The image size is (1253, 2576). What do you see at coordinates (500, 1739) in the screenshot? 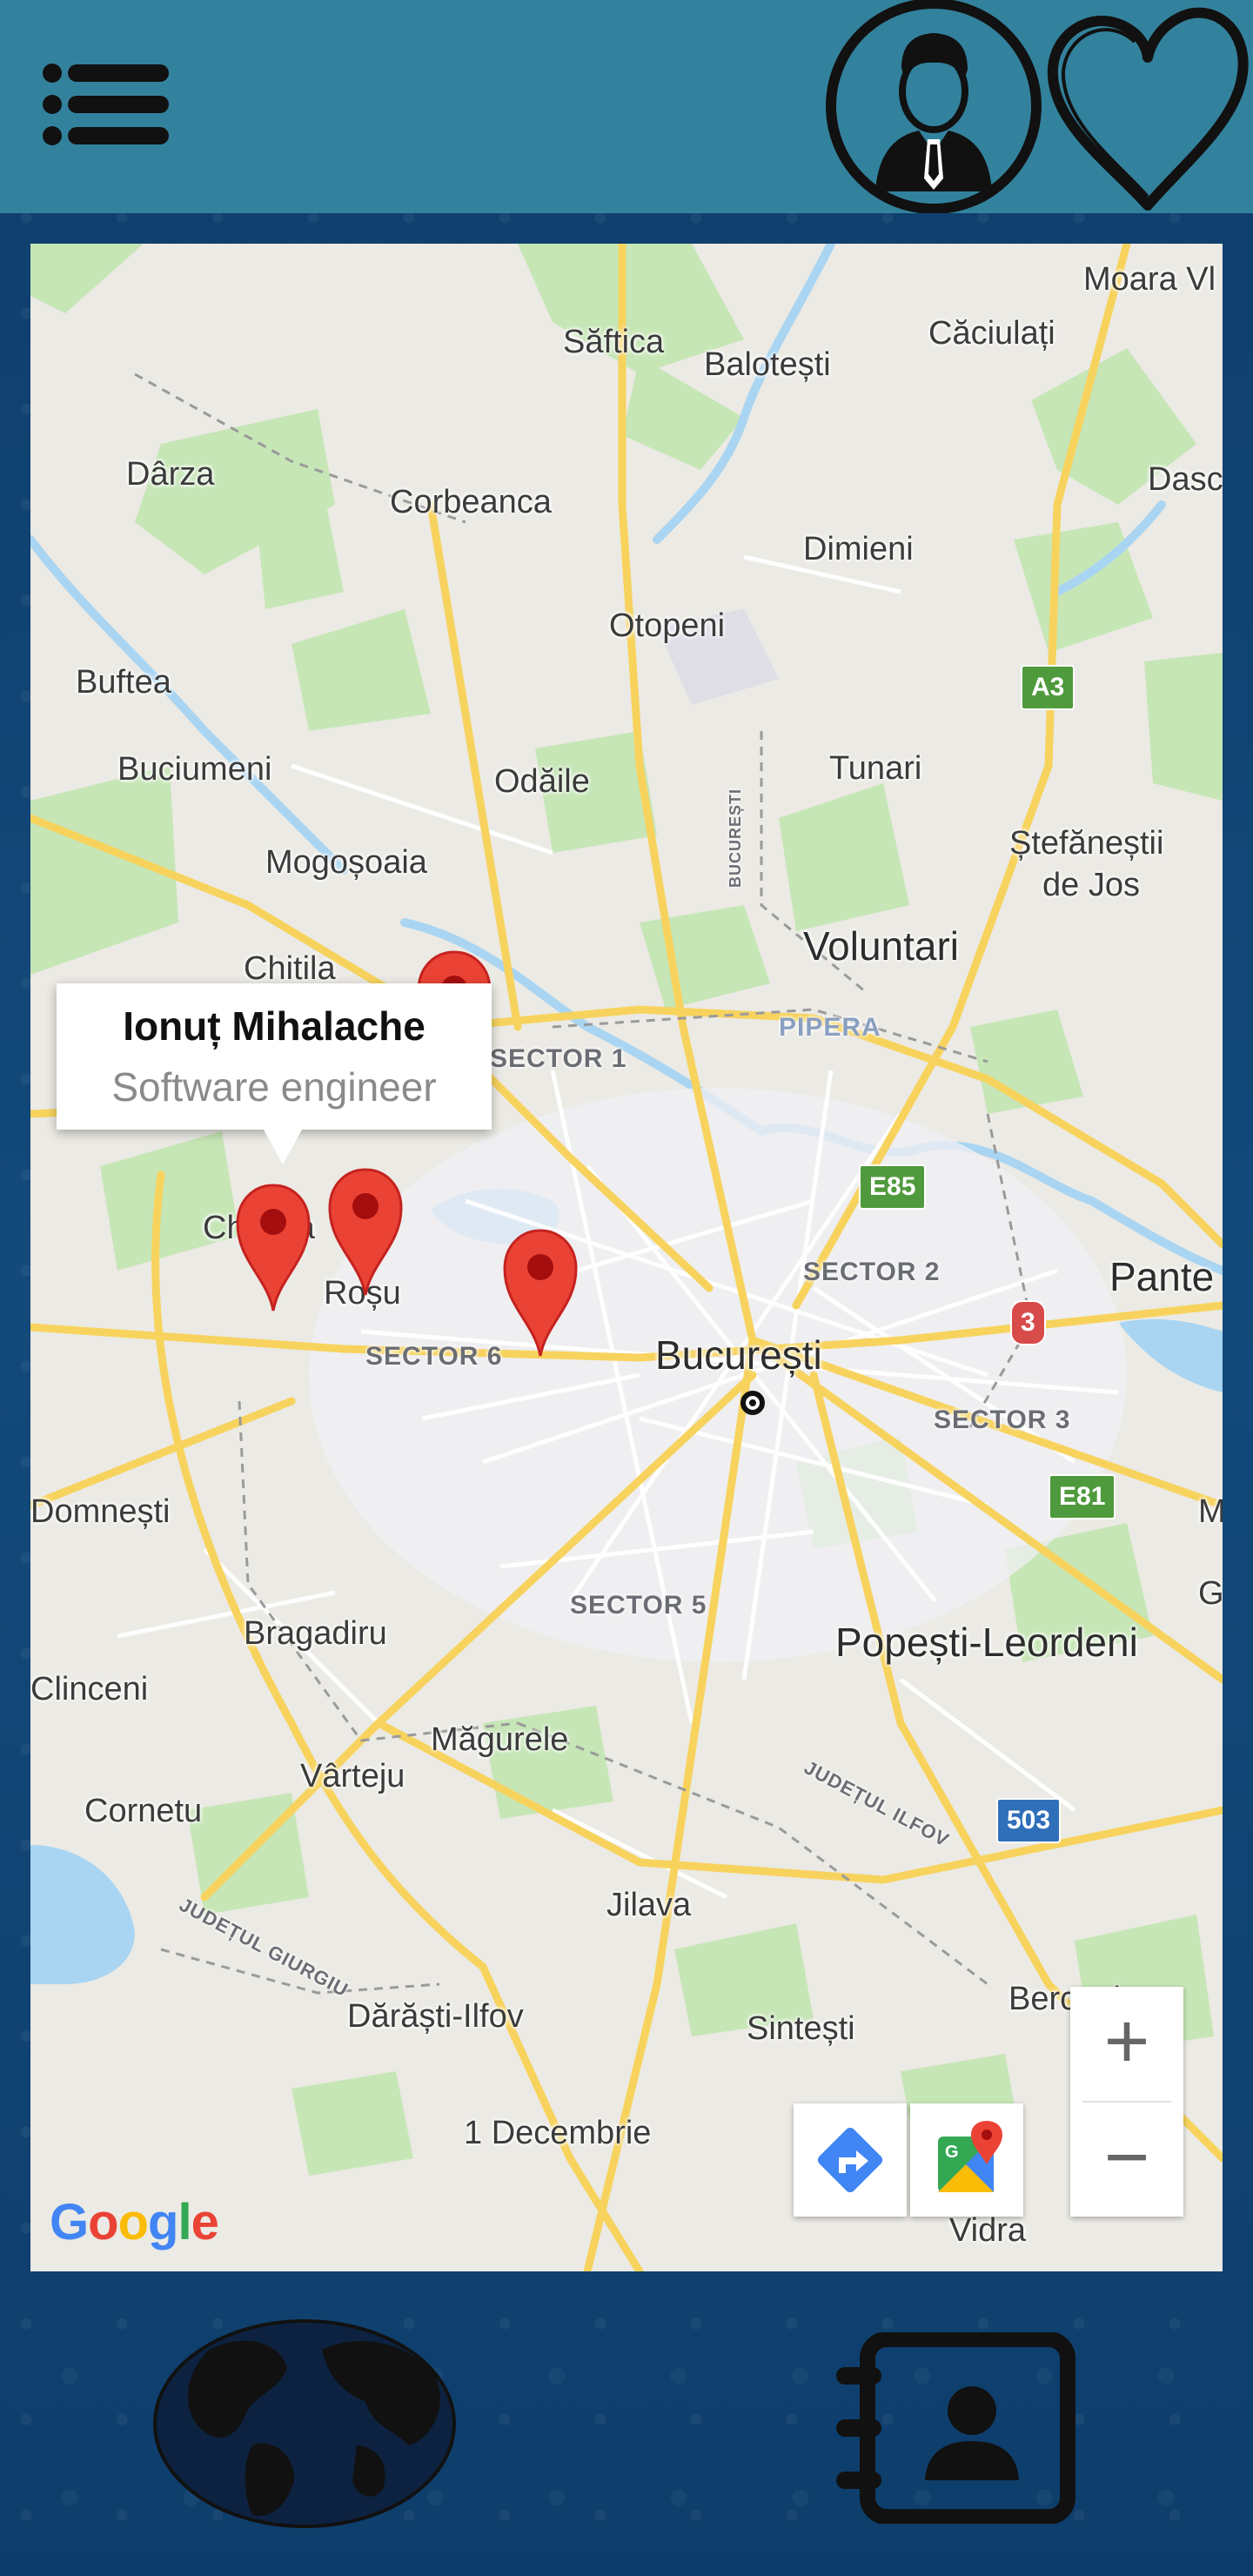
I see `place-label: Măgurele` at bounding box center [500, 1739].